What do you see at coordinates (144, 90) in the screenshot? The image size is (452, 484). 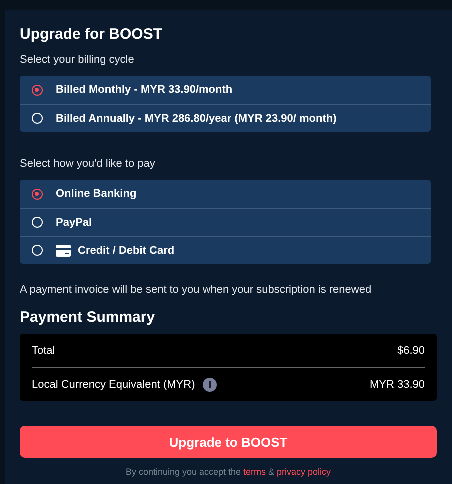 I see `option-label: Billed Monthly - MYR 33.90/month` at bounding box center [144, 90].